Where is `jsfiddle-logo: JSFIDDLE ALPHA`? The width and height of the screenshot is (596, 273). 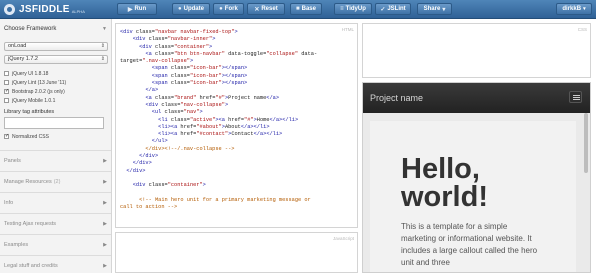 jsfiddle-logo: JSFIDDLE ALPHA is located at coordinates (44, 9).